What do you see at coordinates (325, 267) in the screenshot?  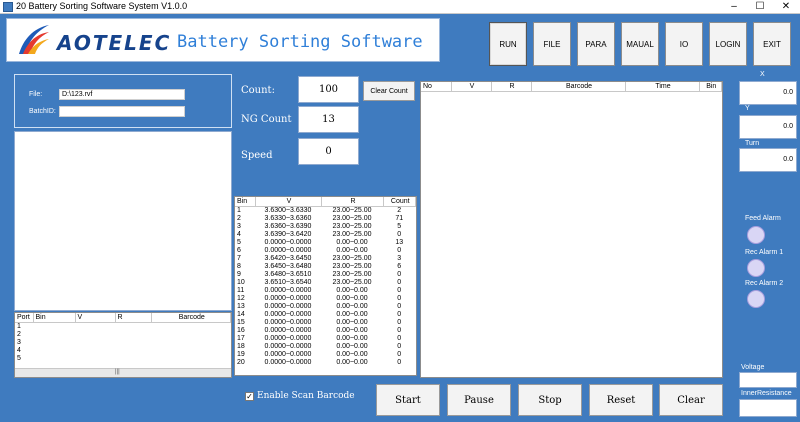 I see `table-row: 8 3.6450~3.6480 23.00~25.00 6` at bounding box center [325, 267].